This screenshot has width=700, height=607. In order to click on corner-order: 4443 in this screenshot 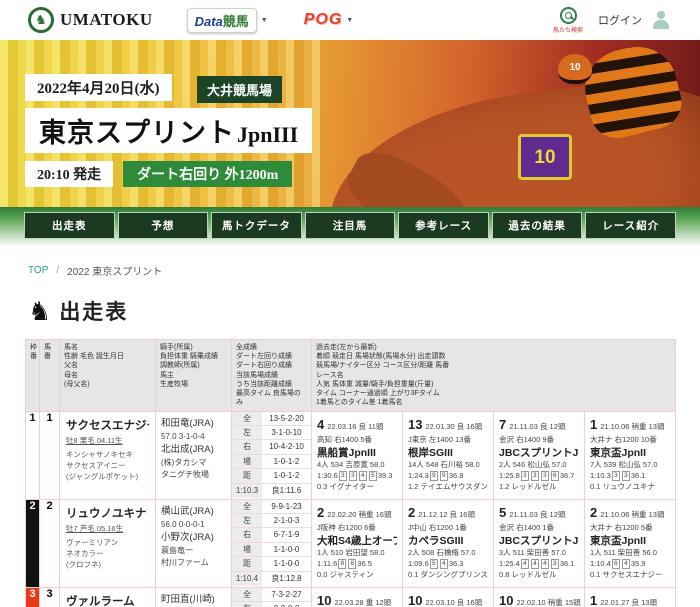, I will do `click(540, 564)`.